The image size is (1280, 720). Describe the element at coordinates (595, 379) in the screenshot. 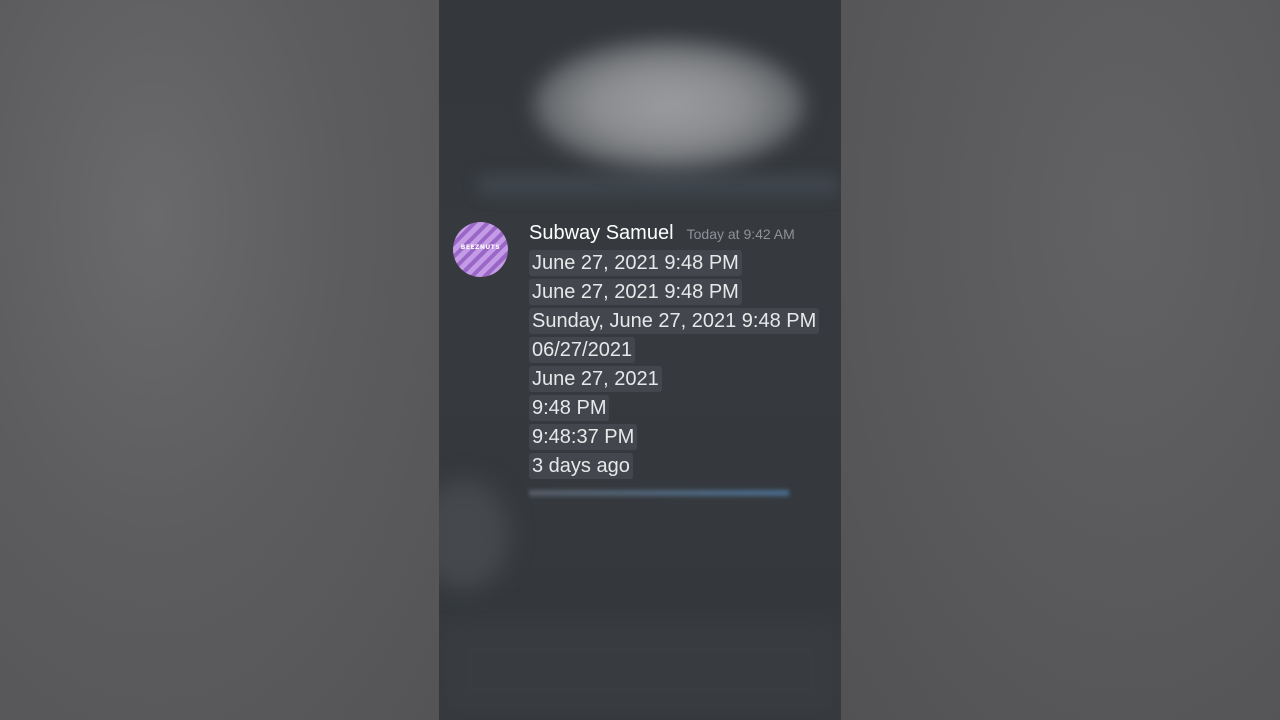

I see `timestamp-chip: June 27, 2021` at that location.